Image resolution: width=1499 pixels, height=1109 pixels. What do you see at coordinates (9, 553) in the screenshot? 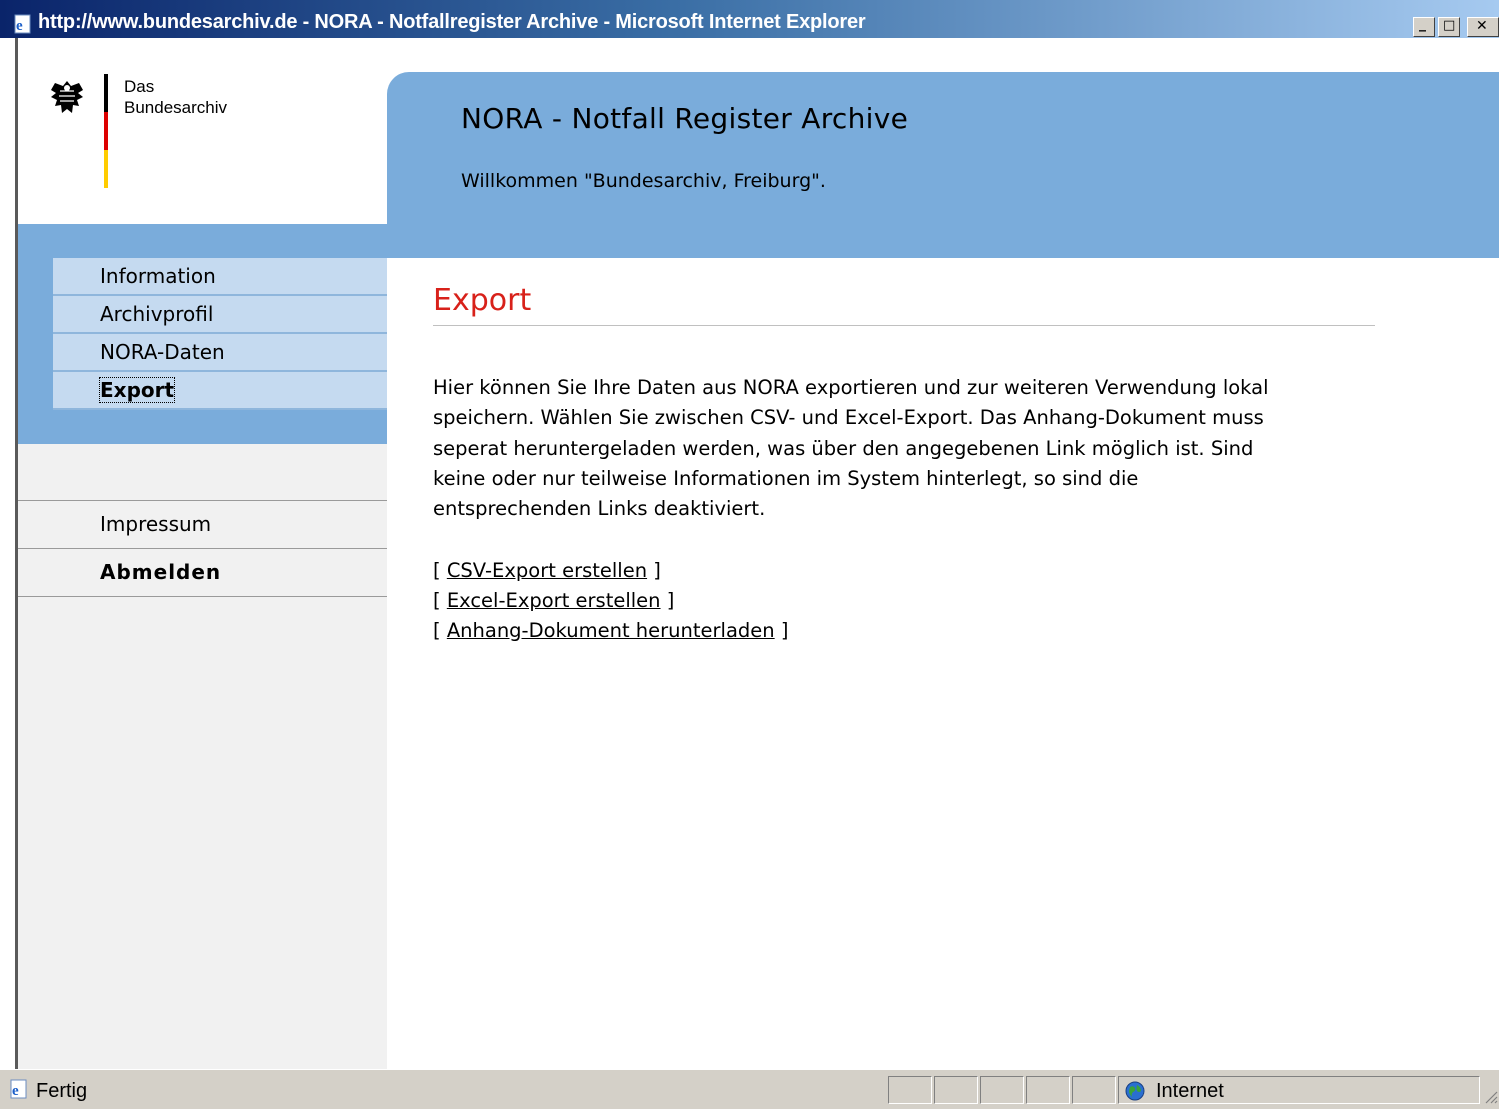
I see `window-frame-left` at bounding box center [9, 553].